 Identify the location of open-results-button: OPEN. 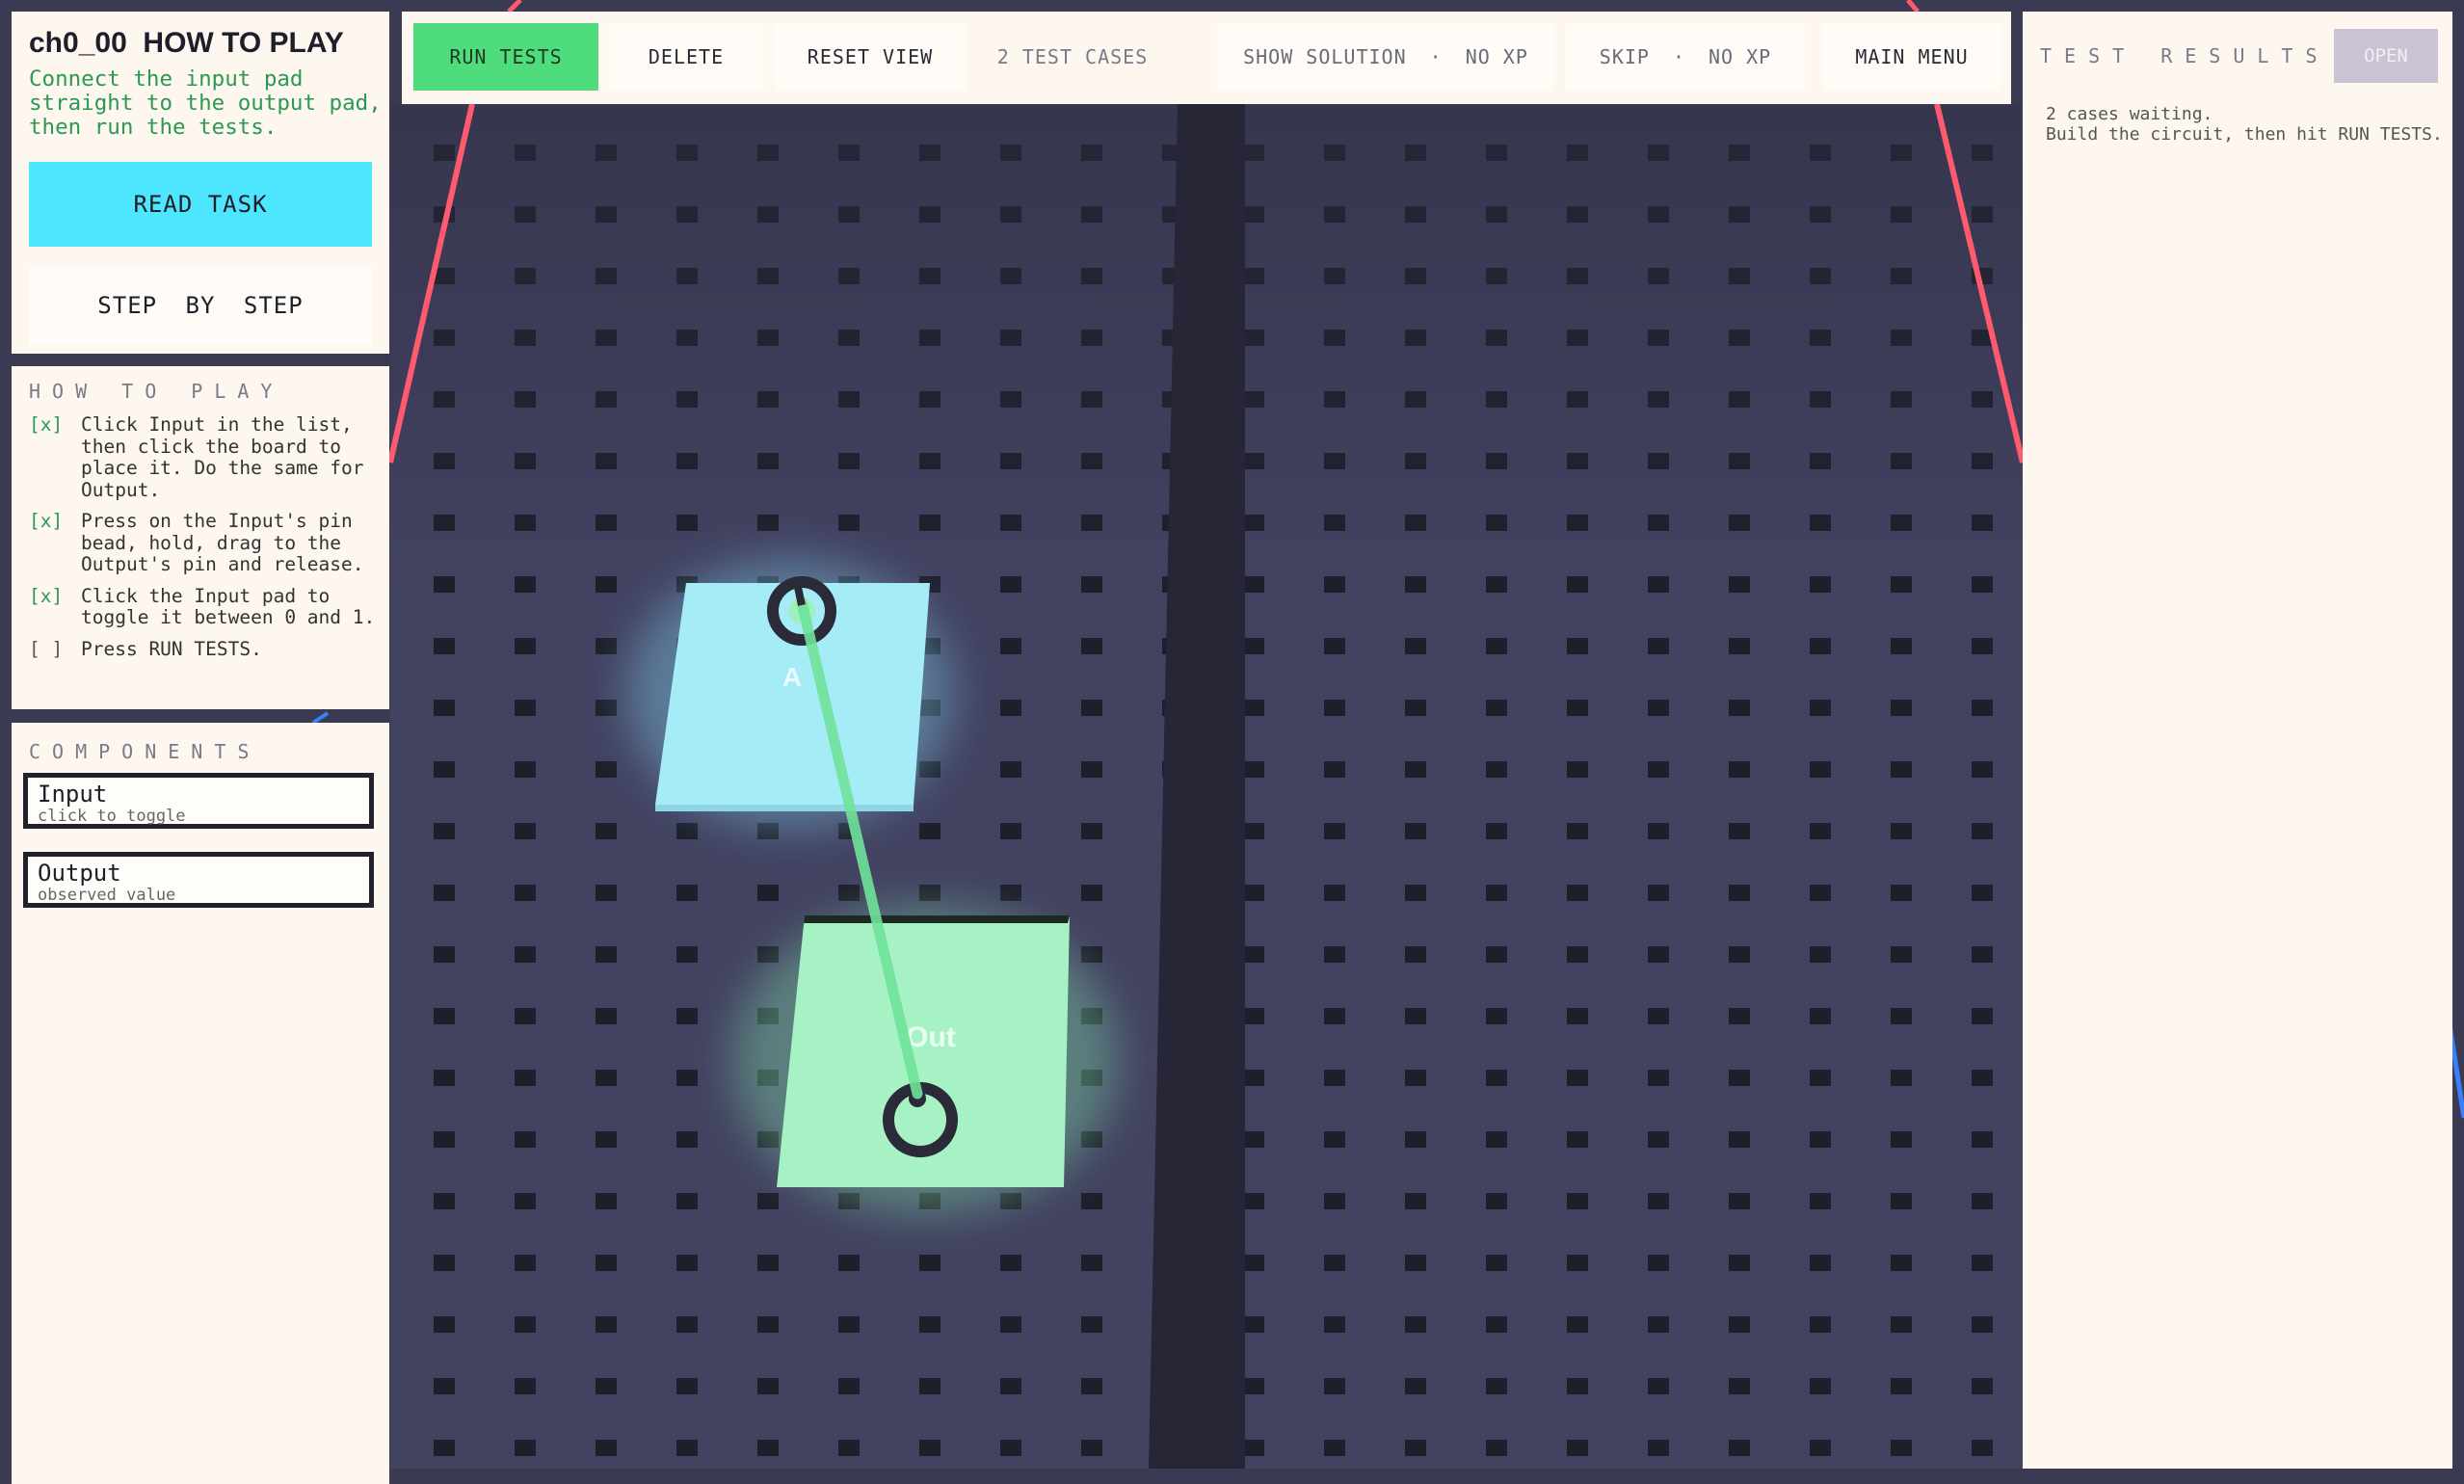
(2386, 56).